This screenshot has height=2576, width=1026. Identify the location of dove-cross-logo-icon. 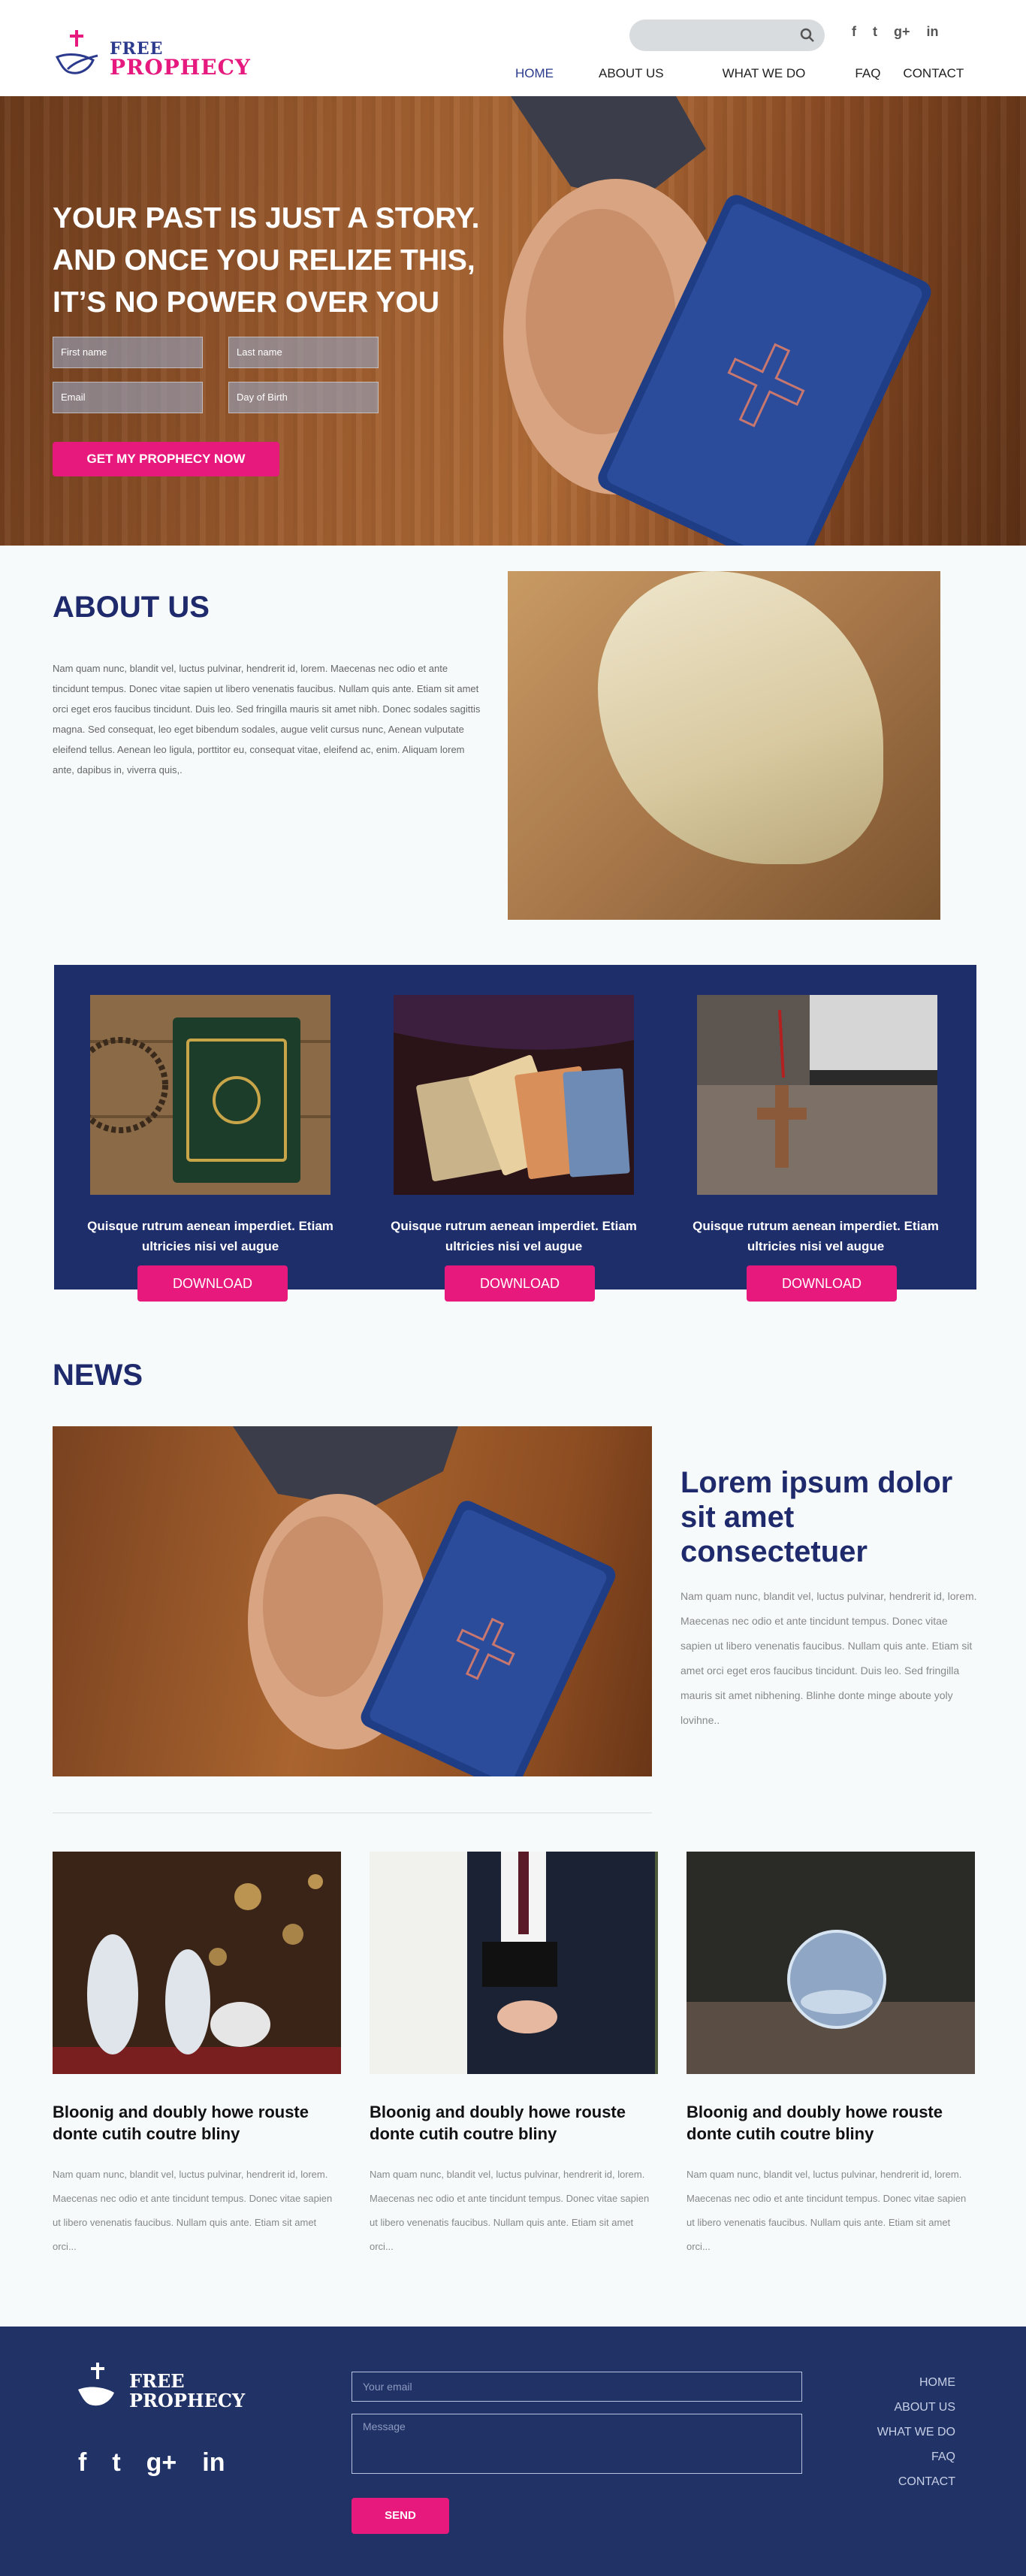
(77, 52).